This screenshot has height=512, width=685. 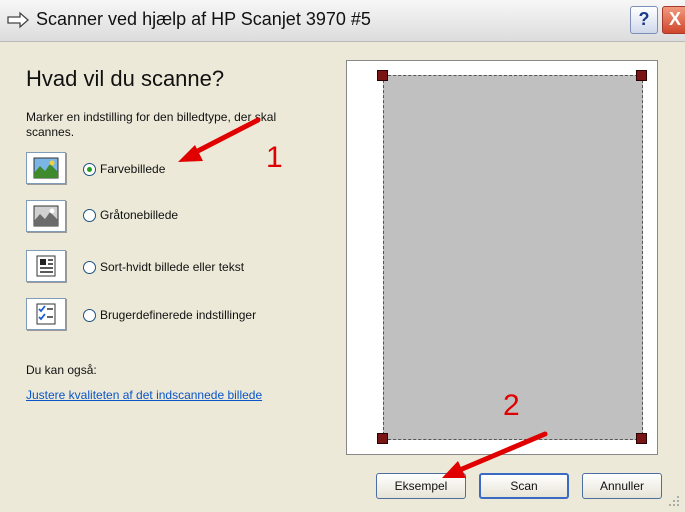 What do you see at coordinates (644, 20) in the screenshot?
I see `help-button: ?` at bounding box center [644, 20].